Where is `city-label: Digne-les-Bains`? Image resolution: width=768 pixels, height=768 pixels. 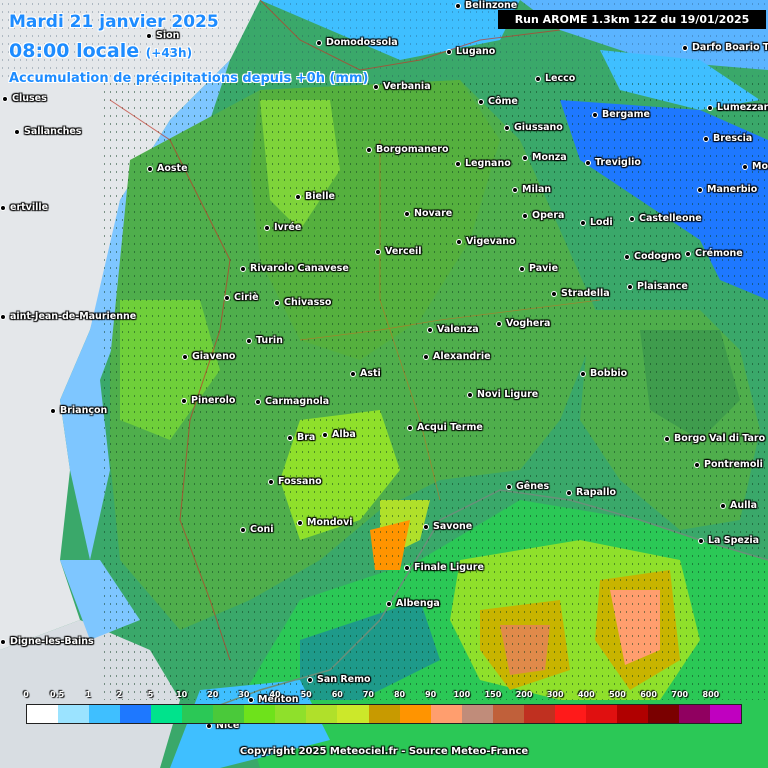
city-label: Digne-les-Bains is located at coordinates (52, 641).